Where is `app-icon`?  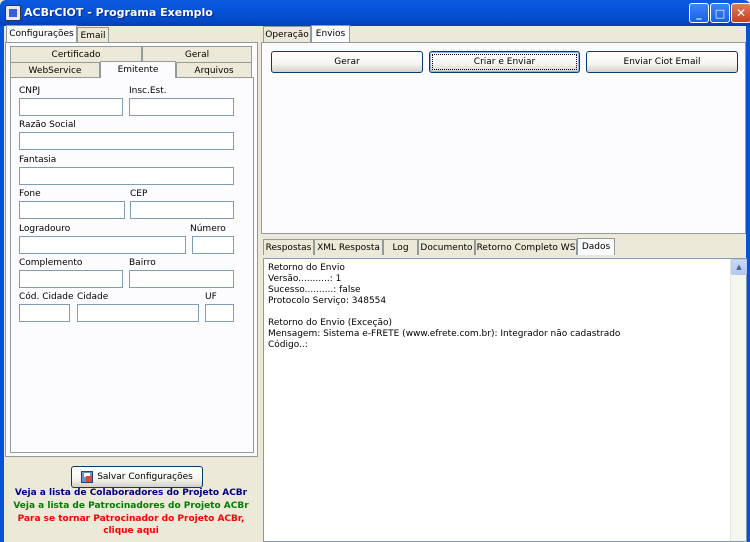
app-icon is located at coordinates (13, 13).